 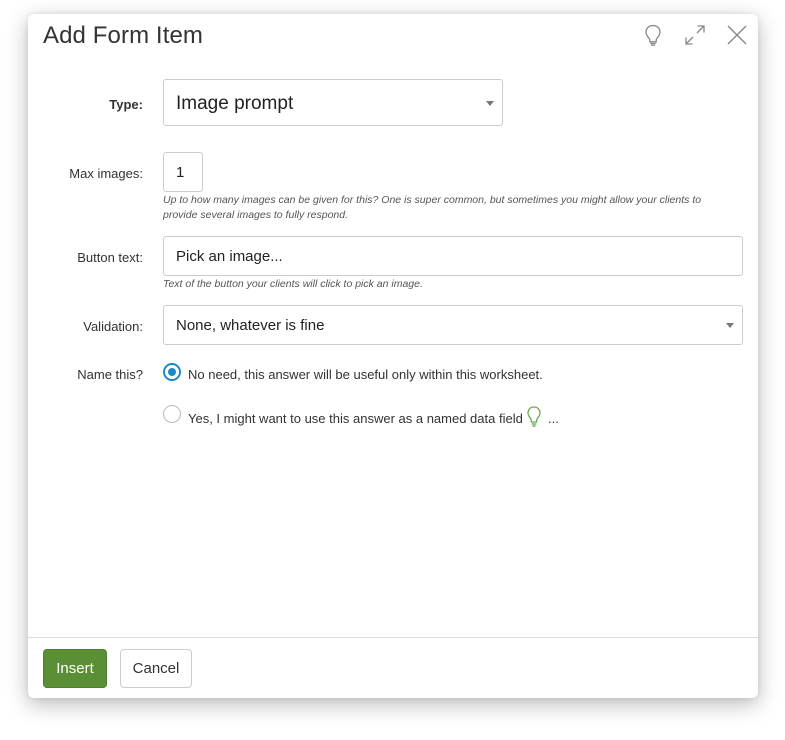 I want to click on radio-no-need, so click(x=172, y=372).